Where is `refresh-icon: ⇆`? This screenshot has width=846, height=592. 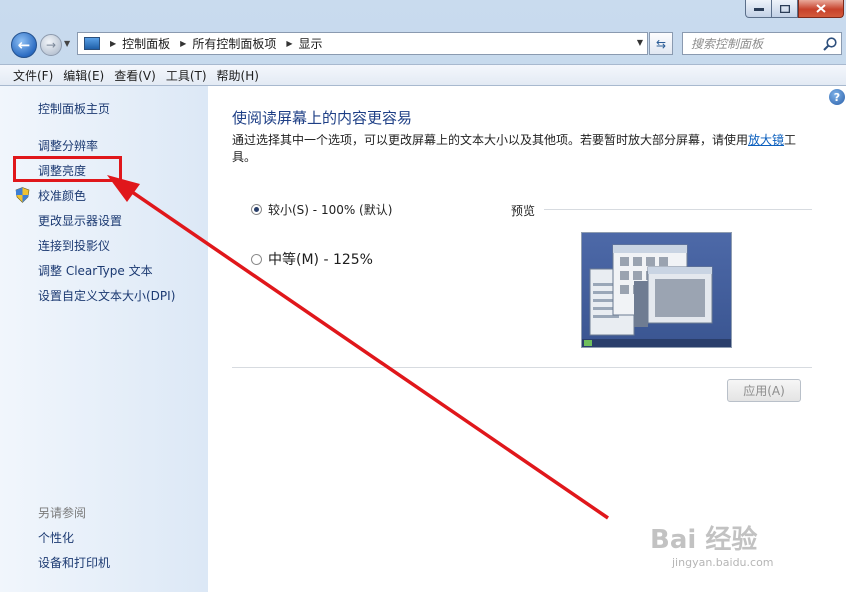 refresh-icon: ⇆ is located at coordinates (661, 43).